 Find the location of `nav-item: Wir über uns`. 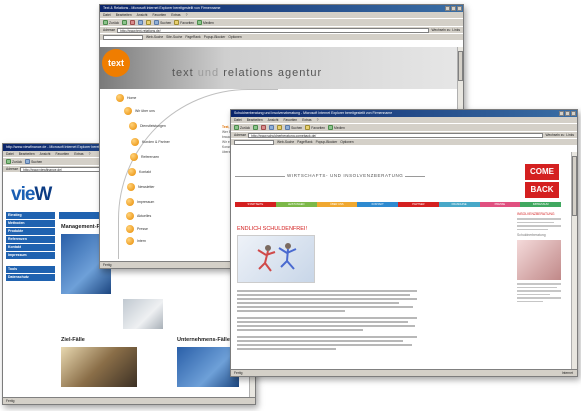

nav-item: Wir über uns is located at coordinates (139, 111).